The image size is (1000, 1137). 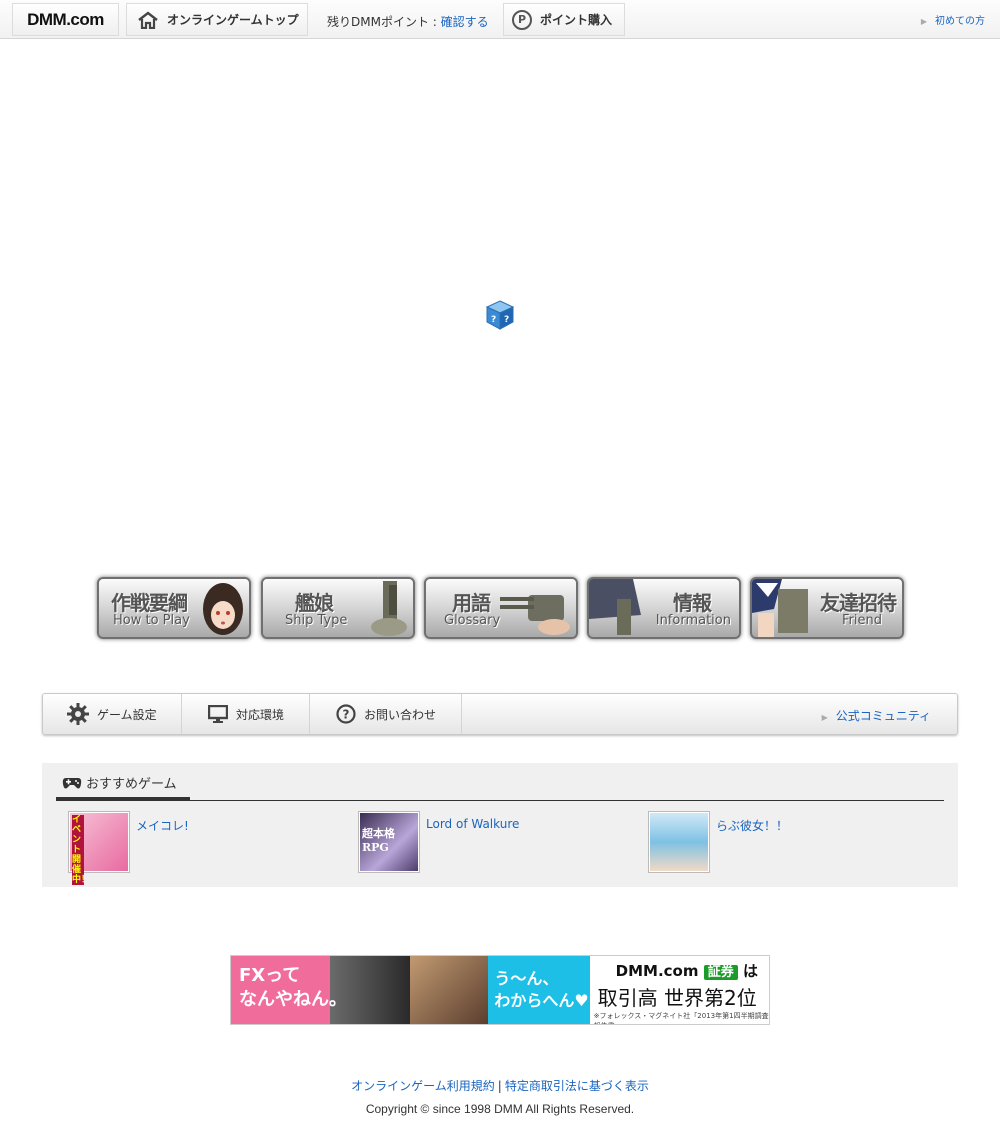 What do you see at coordinates (384, 22) in the screenshot?
I see `points-label: 残りDMMポイント :` at bounding box center [384, 22].